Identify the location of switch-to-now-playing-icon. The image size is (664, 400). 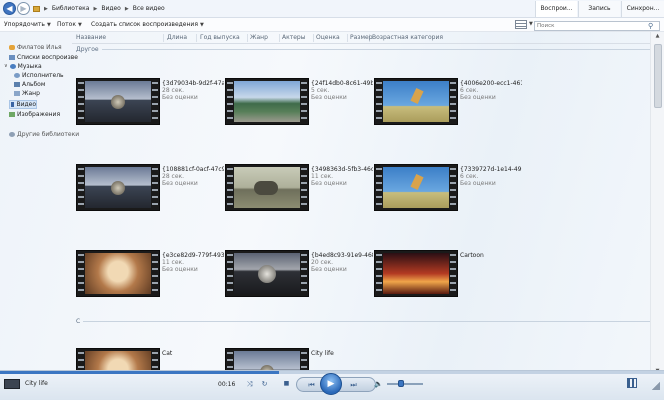
(632, 383).